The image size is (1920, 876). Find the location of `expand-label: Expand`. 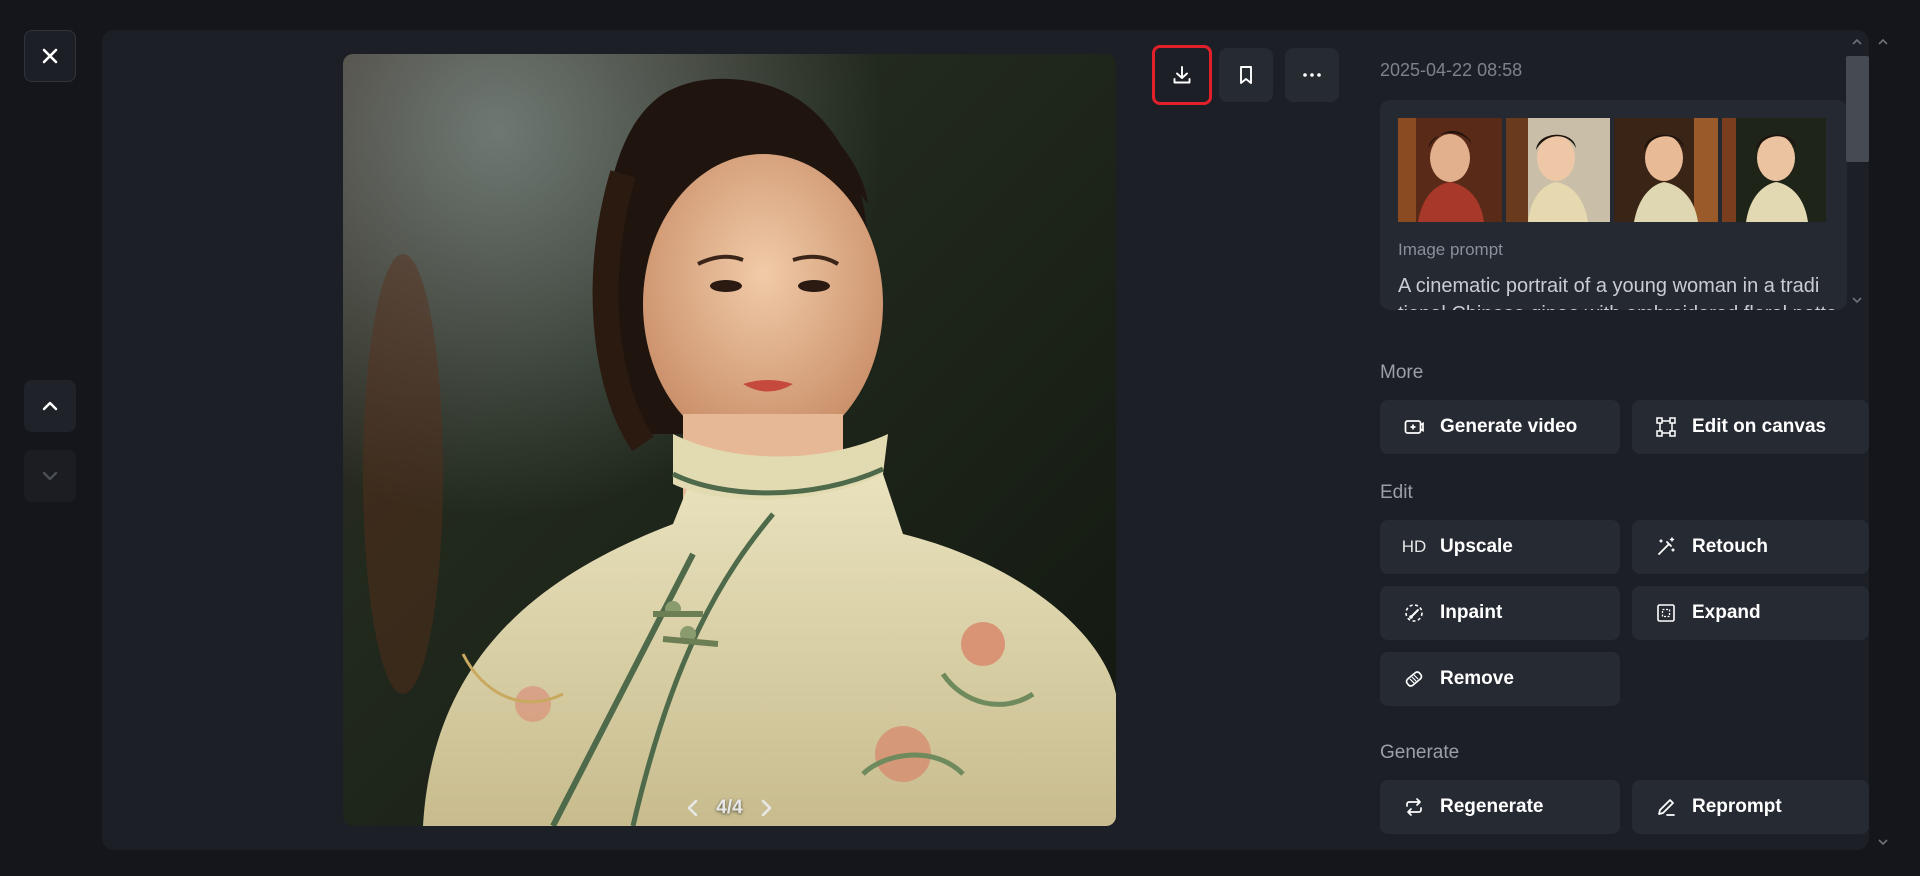

expand-label: Expand is located at coordinates (1726, 612).